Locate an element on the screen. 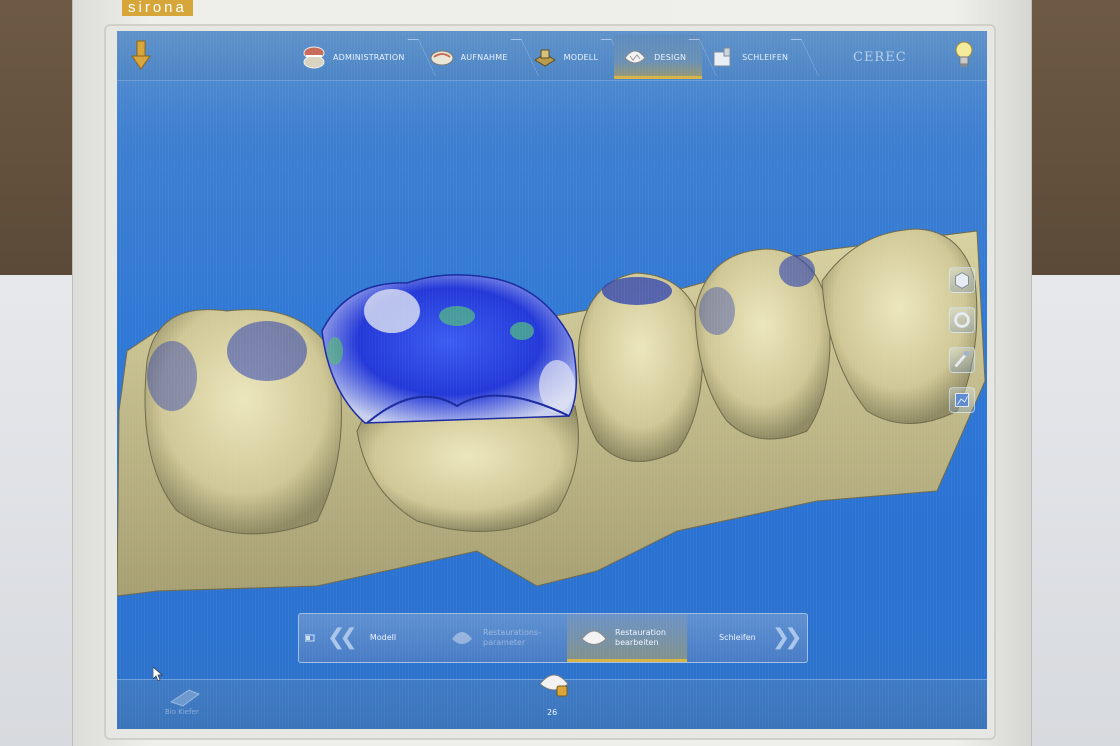 The image size is (1120, 746). tooth-number: 26 is located at coordinates (552, 712).